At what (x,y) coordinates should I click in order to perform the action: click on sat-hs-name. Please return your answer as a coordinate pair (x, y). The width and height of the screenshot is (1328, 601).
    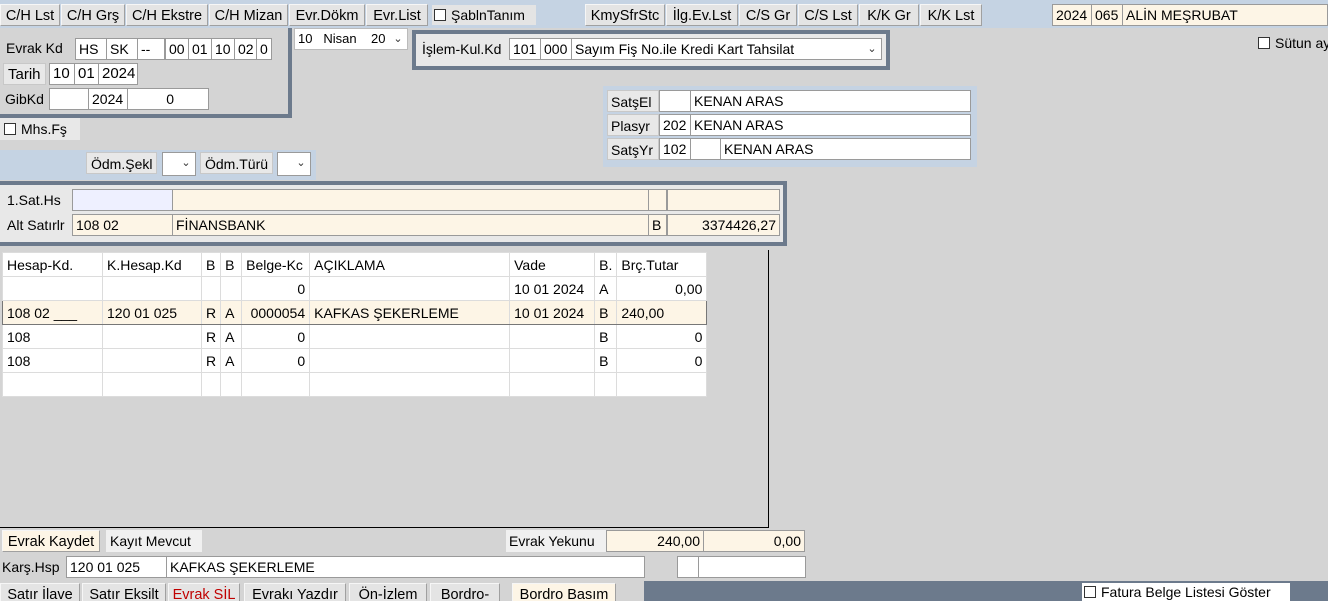
    Looking at the image, I should click on (410, 200).